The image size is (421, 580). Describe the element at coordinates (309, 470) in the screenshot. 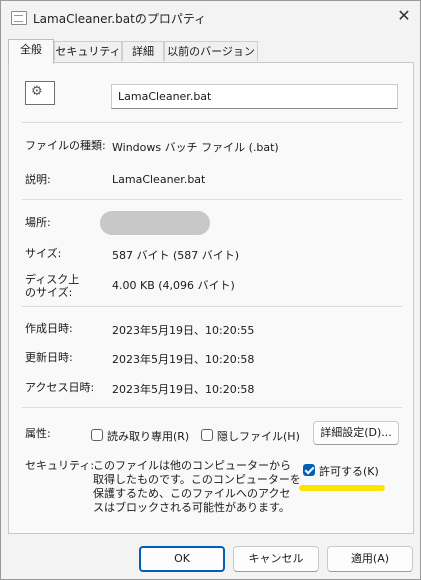

I see `unblock-checkbox` at that location.